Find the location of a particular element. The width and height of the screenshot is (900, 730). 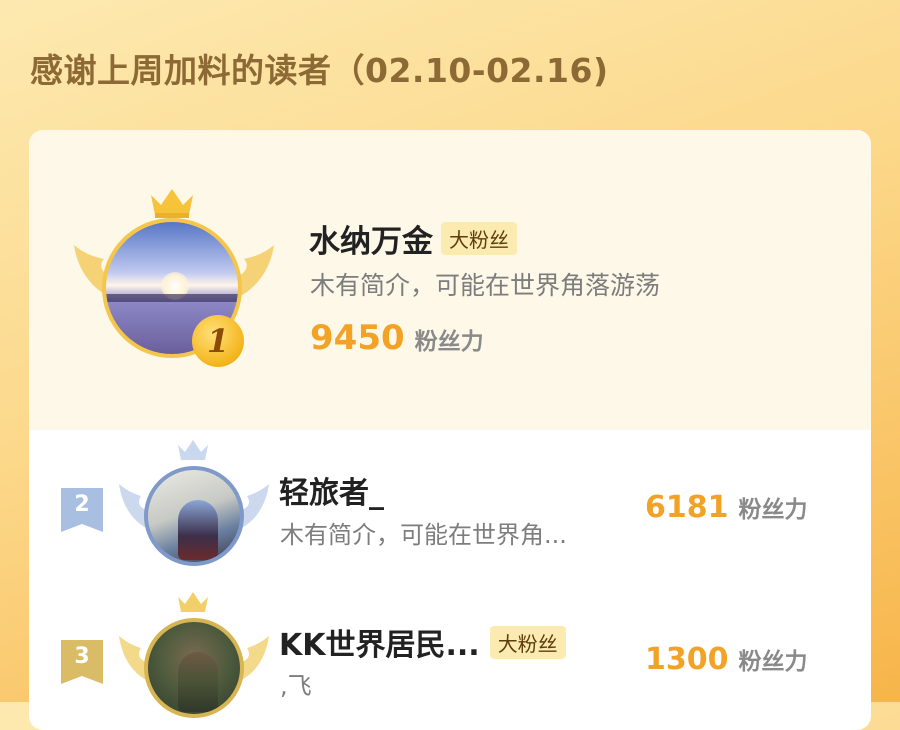

fan-power-score: 1300 粉丝力 is located at coordinates (726, 659).